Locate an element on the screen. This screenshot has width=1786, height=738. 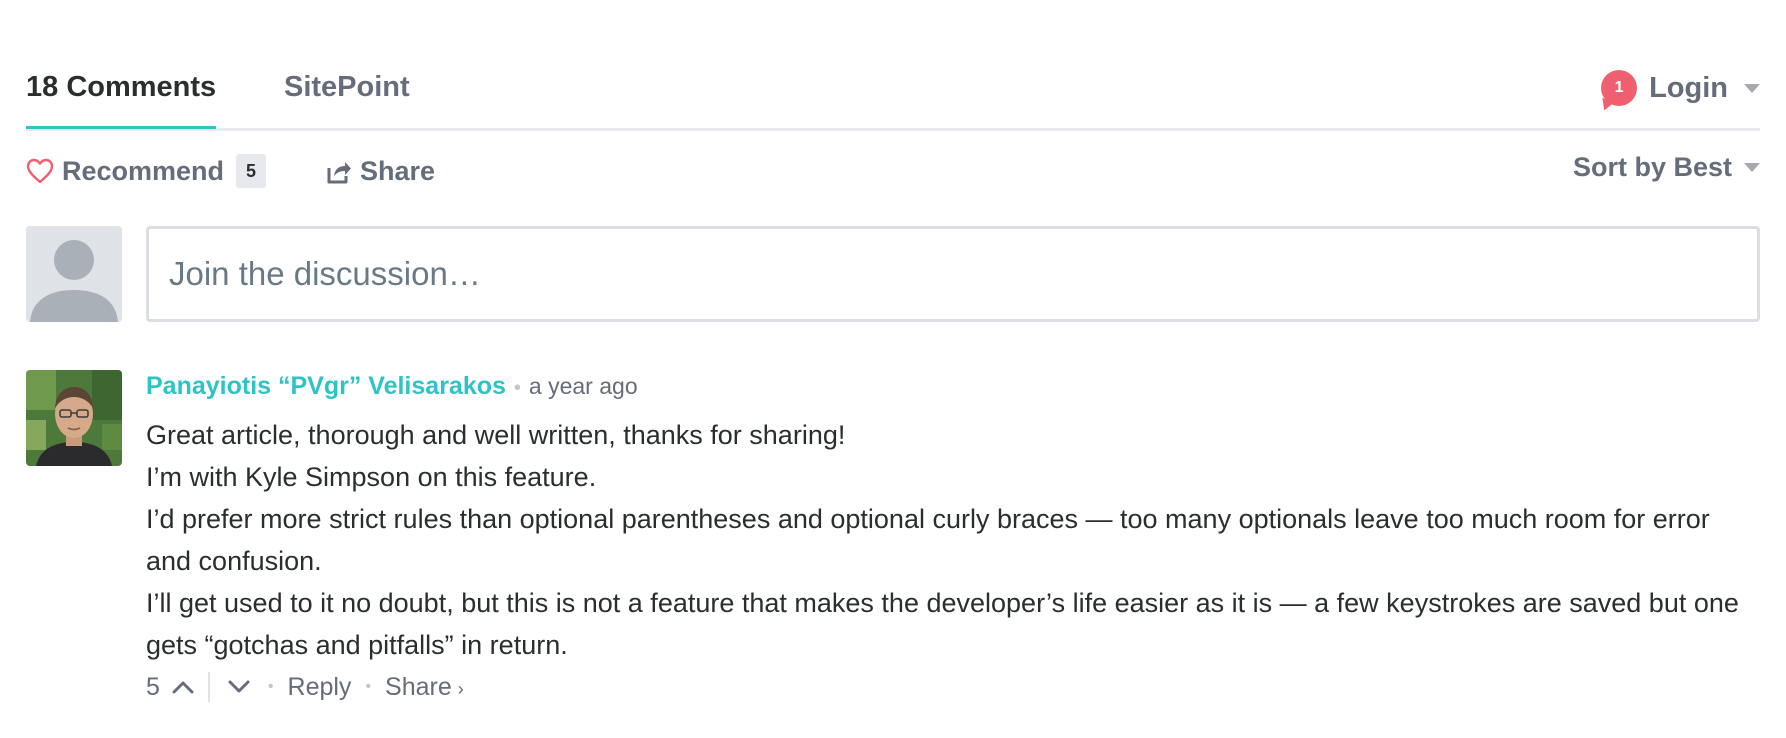
user-silhouette-icon is located at coordinates (74, 274).